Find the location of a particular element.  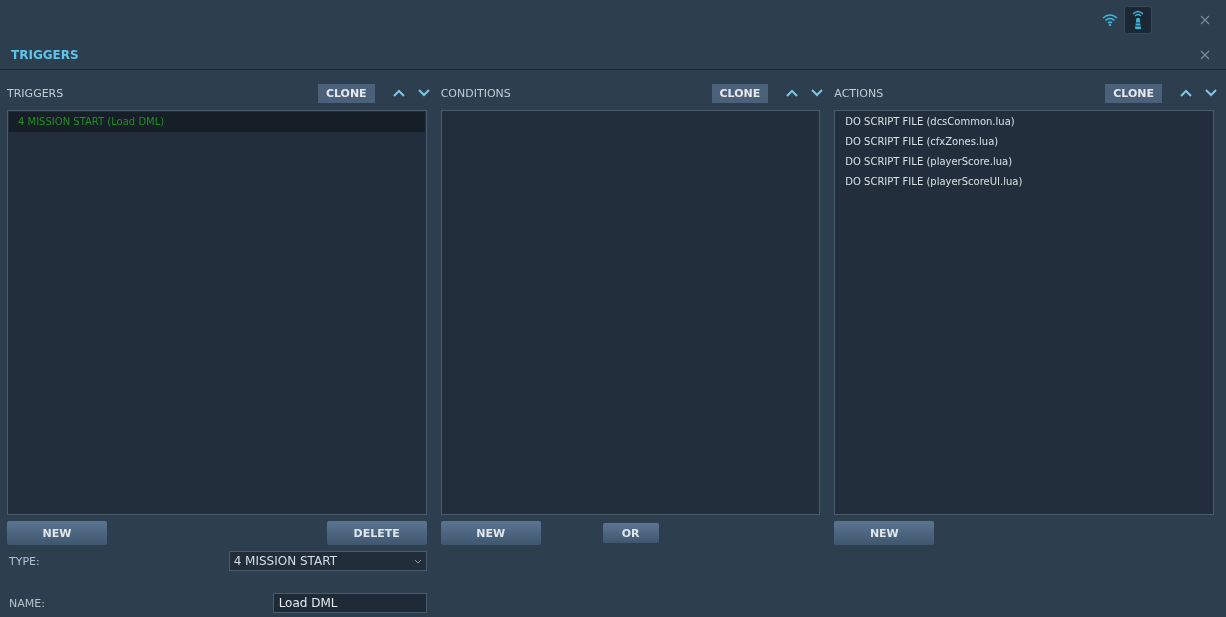

name-input: Load DML is located at coordinates (349, 603).